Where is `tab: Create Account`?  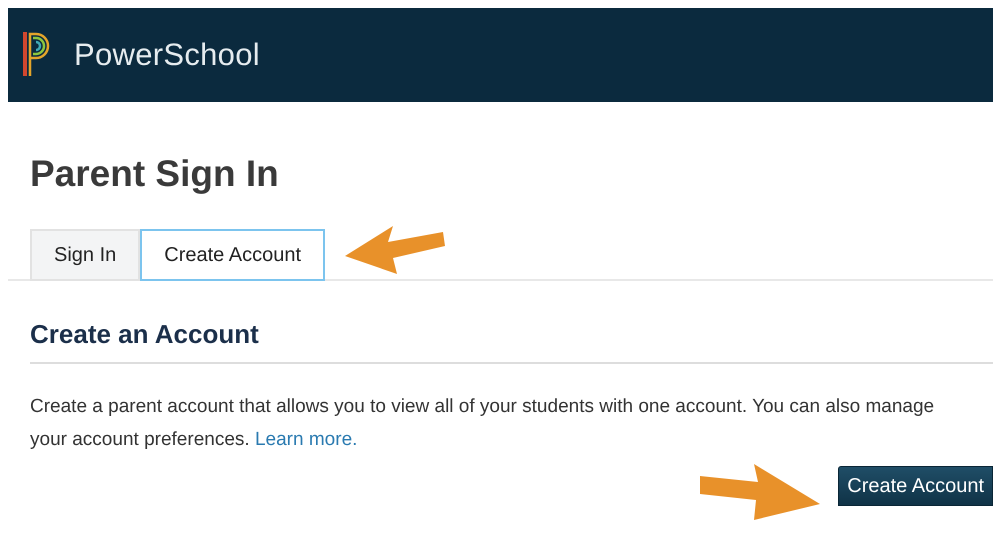 tab: Create Account is located at coordinates (233, 255).